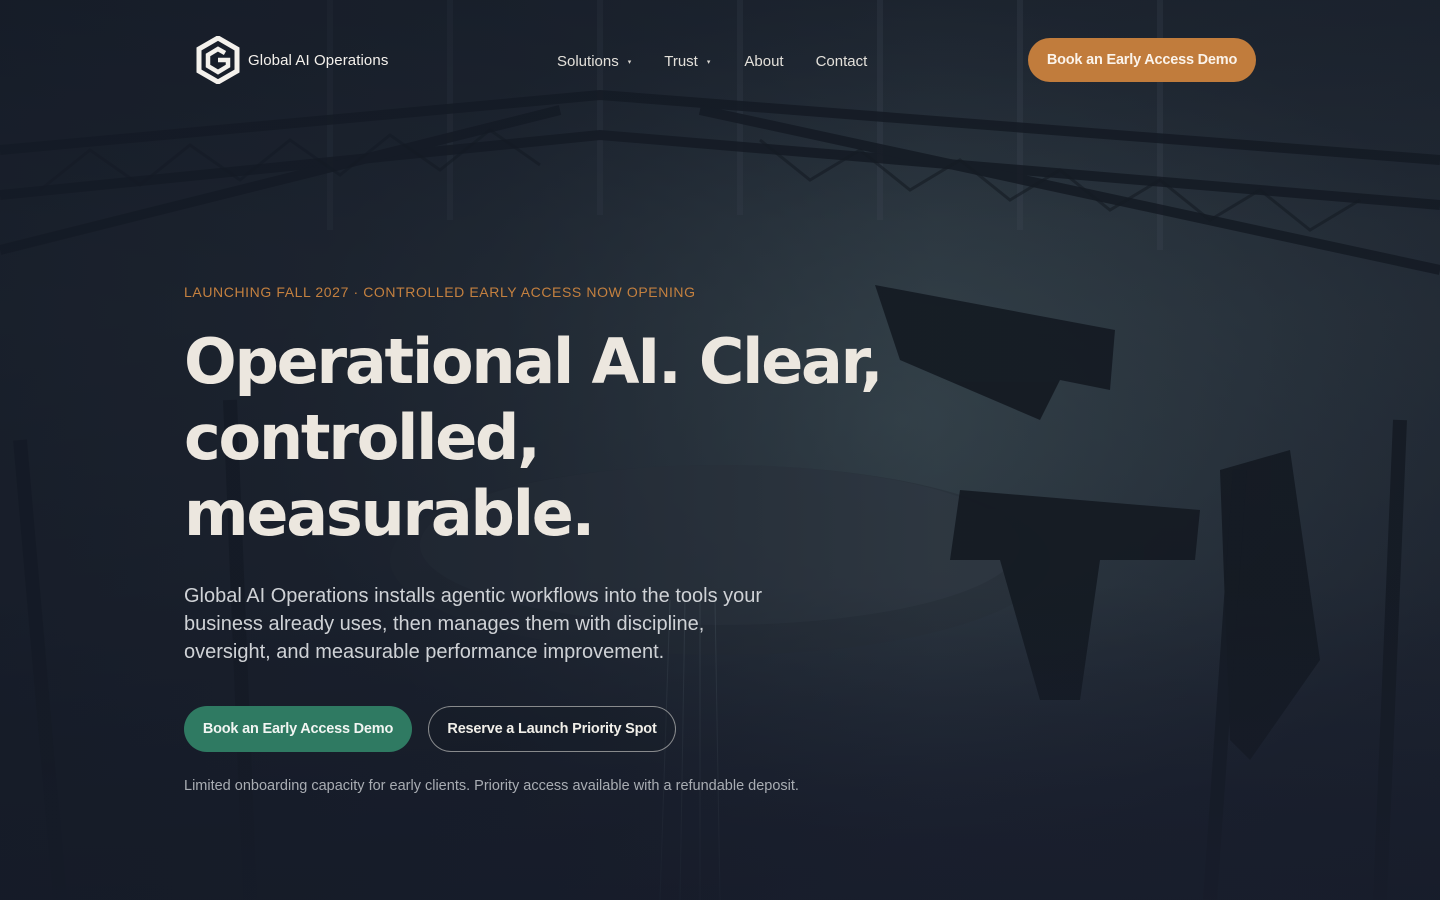 The height and width of the screenshot is (900, 1440). Describe the element at coordinates (298, 729) in the screenshot. I see `book-demo-button: Book an Early Access Demo` at that location.